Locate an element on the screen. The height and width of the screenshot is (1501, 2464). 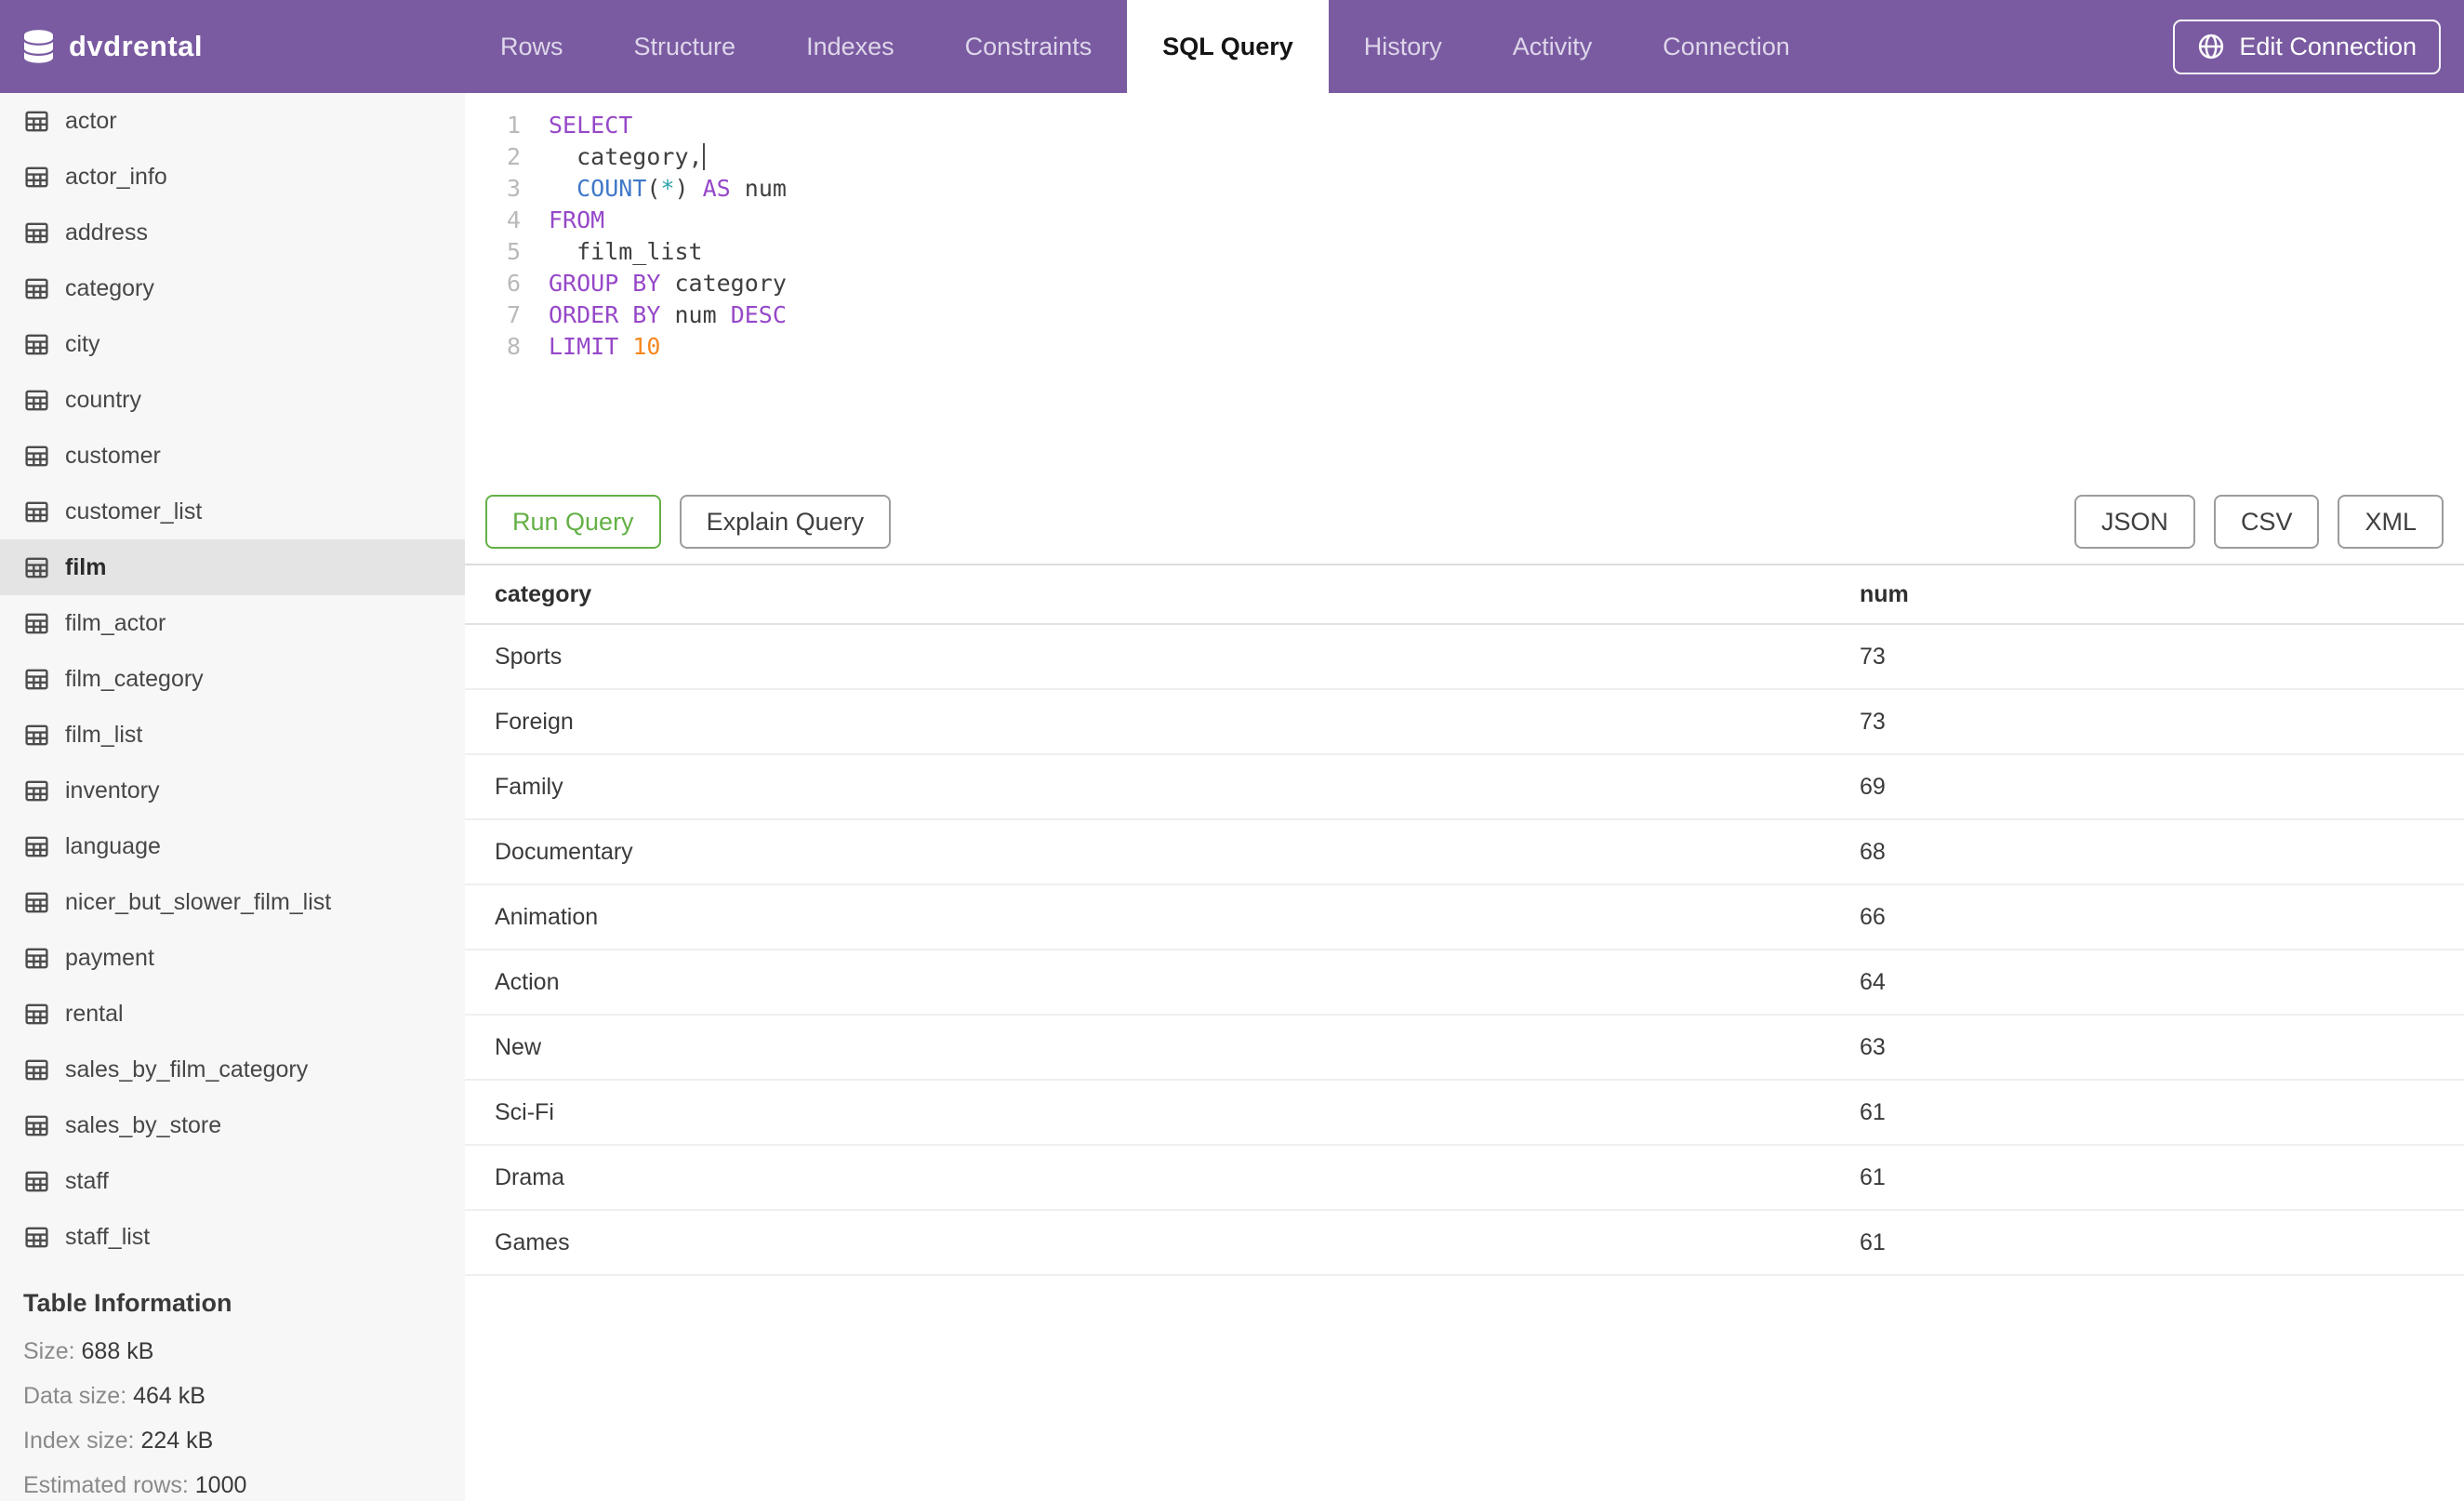
sidebar-item-customer: customer is located at coordinates (232, 456).